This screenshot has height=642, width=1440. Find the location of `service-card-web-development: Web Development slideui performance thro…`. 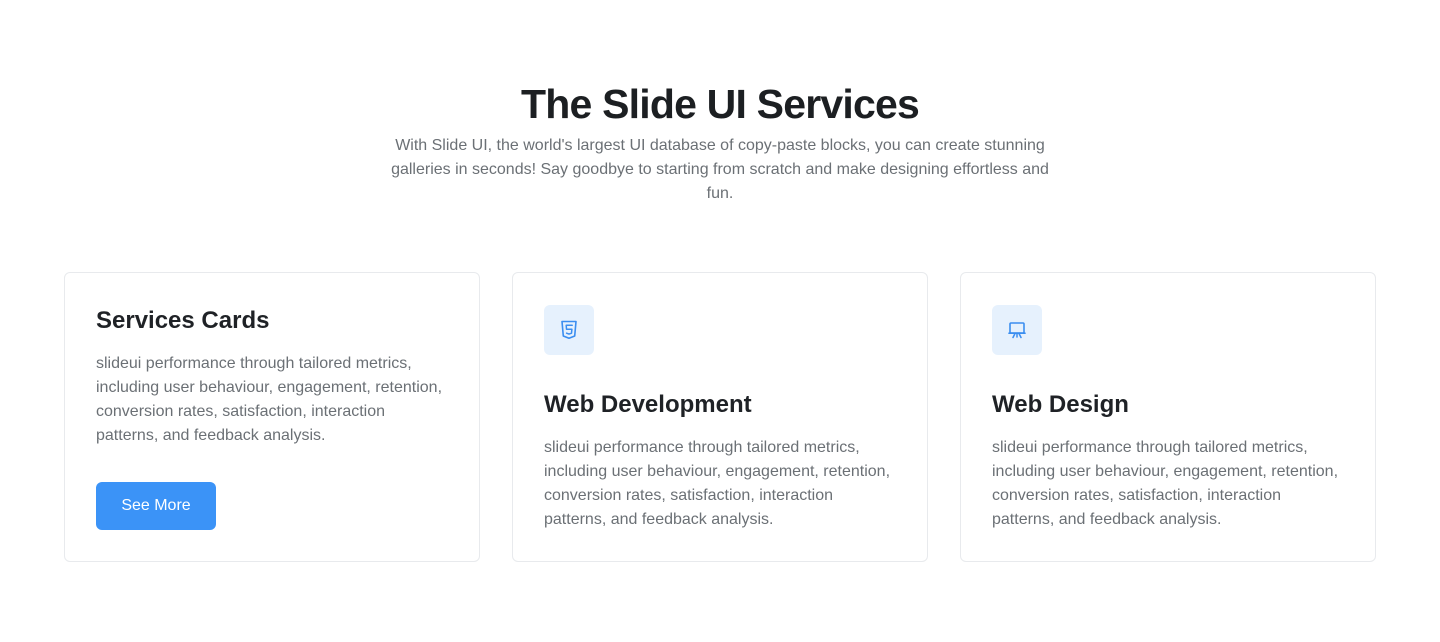

service-card-web-development: Web Development slideui performance thro… is located at coordinates (720, 417).